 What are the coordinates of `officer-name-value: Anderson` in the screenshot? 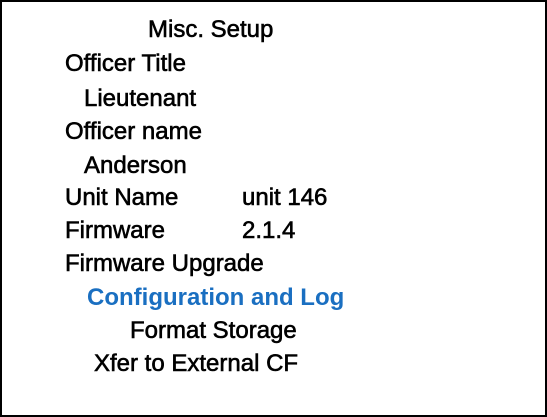 It's located at (135, 166).